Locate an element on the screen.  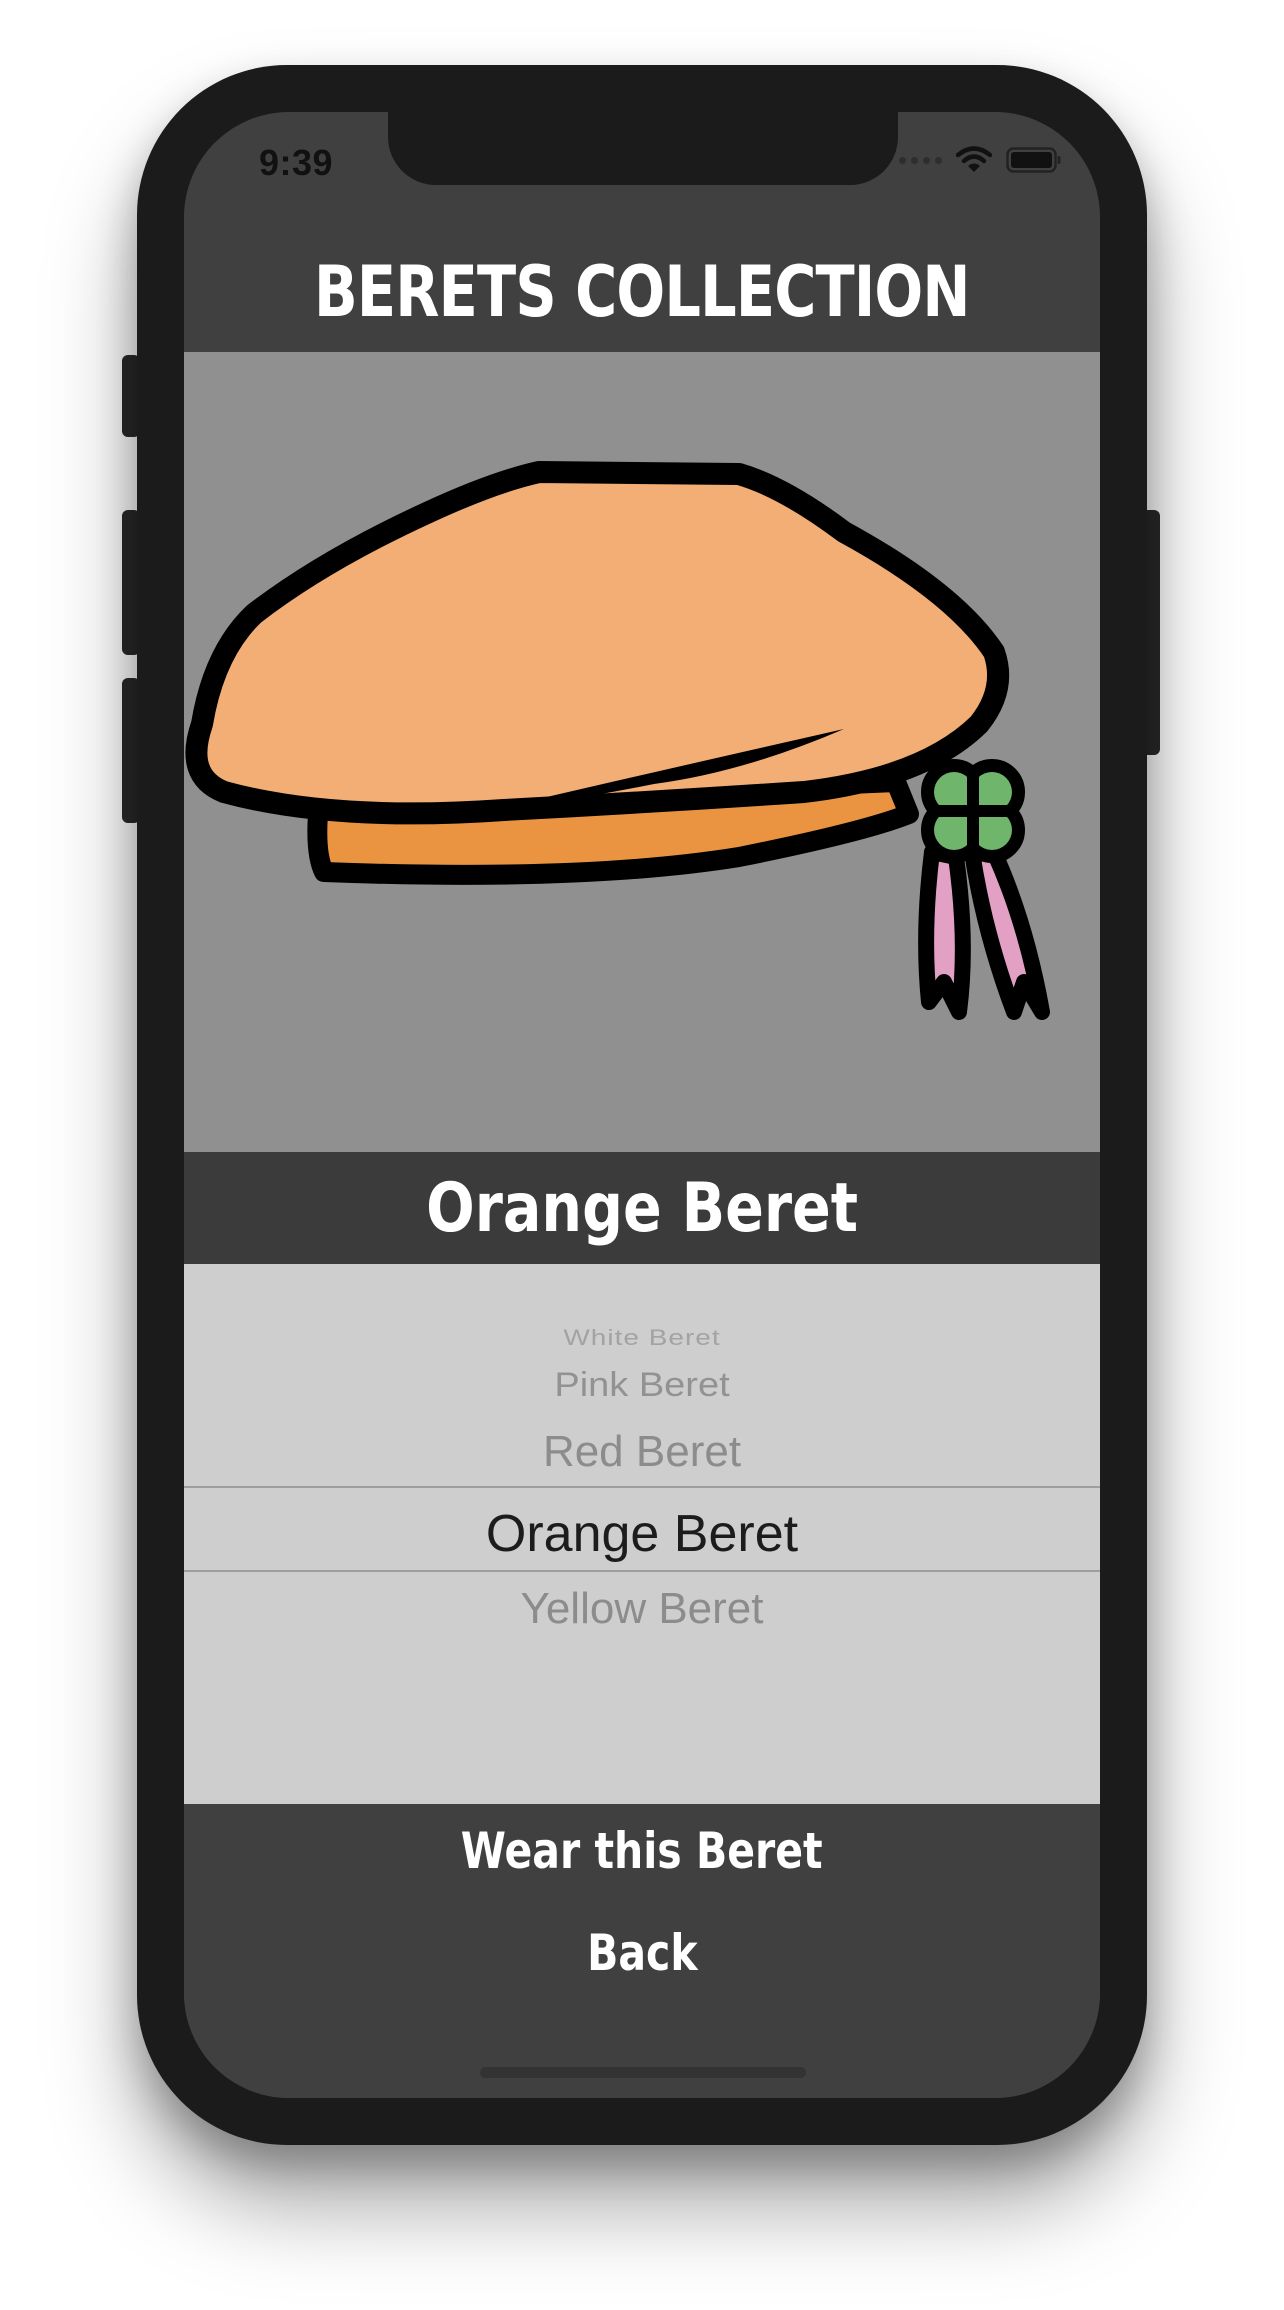
selected-name-bar: Orange Beret is located at coordinates (642, 1208).